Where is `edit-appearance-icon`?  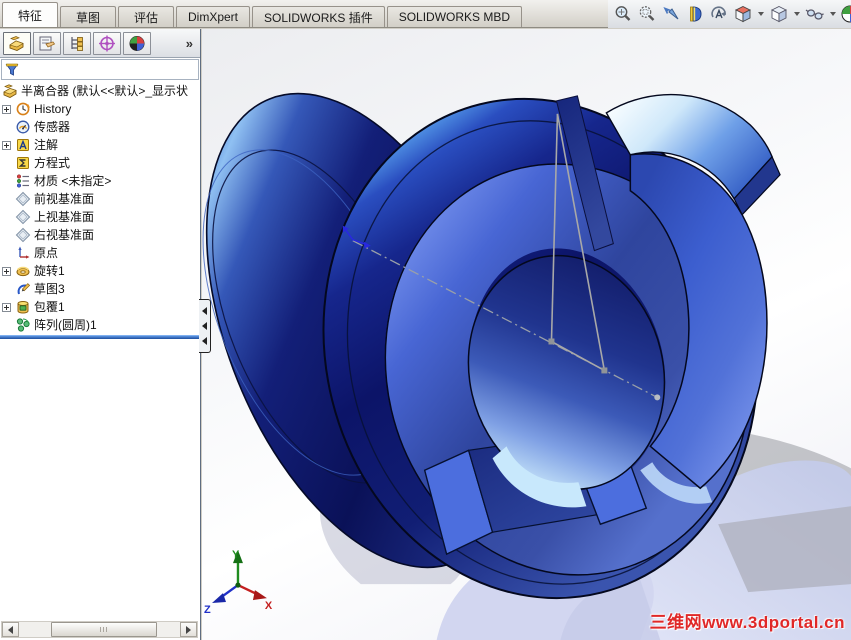 edit-appearance-icon is located at coordinates (846, 13).